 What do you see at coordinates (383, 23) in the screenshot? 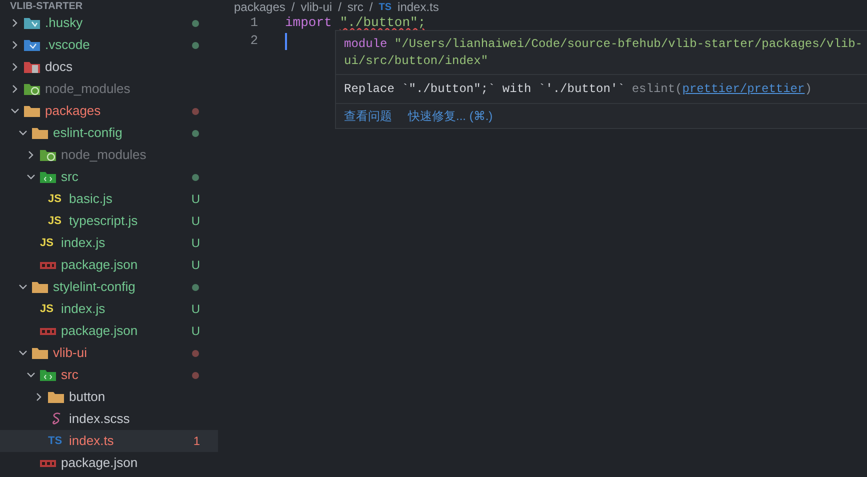
I see `code-token: "./button";` at bounding box center [383, 23].